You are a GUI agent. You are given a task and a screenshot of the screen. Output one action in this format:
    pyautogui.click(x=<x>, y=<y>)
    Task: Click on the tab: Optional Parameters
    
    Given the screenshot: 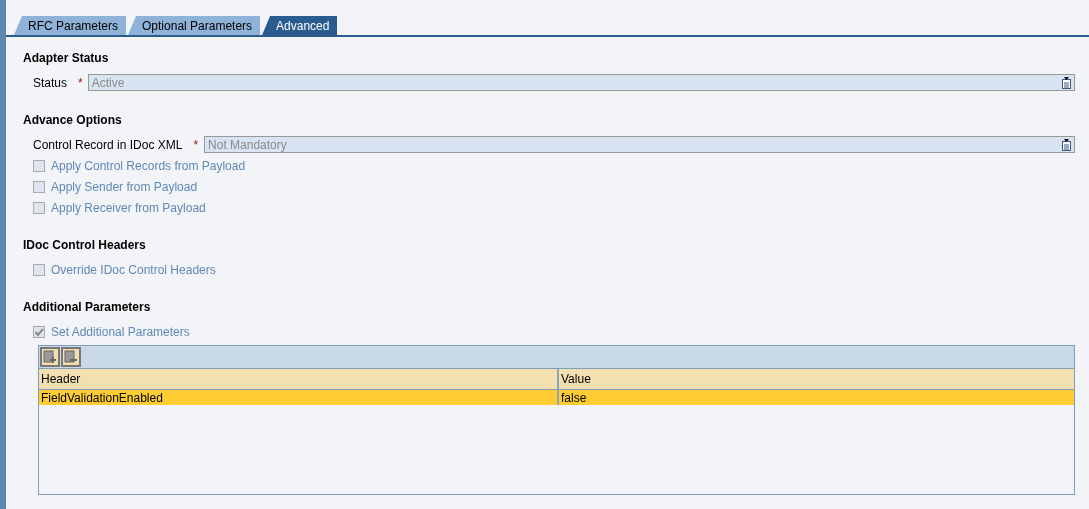 What is the action you would take?
    pyautogui.click(x=194, y=25)
    